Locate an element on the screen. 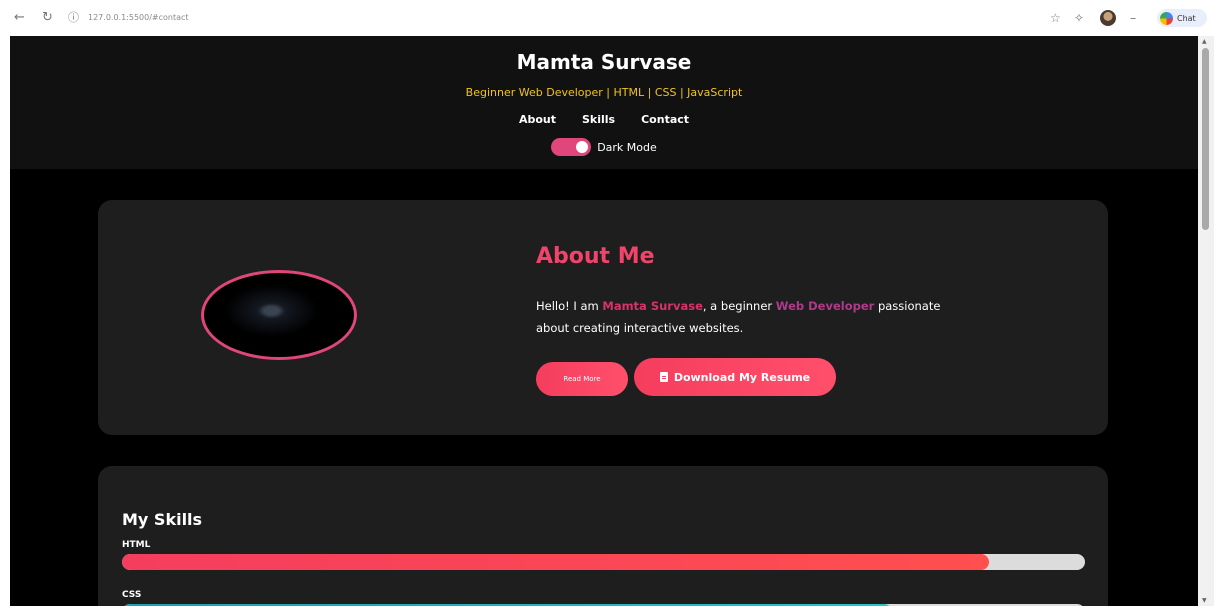  scroll-thumb is located at coordinates (1205, 139).